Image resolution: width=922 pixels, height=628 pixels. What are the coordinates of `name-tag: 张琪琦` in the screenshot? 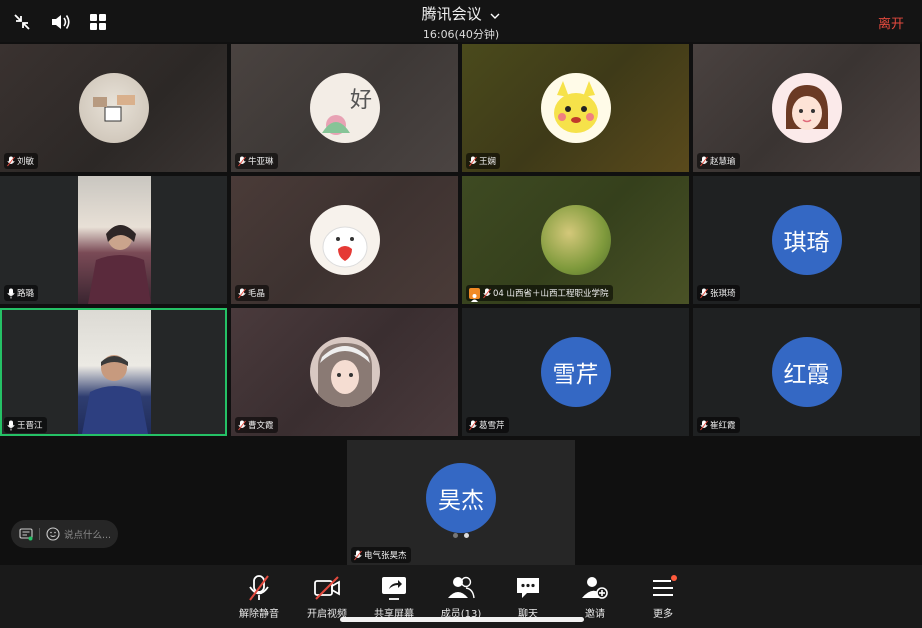 It's located at (718, 293).